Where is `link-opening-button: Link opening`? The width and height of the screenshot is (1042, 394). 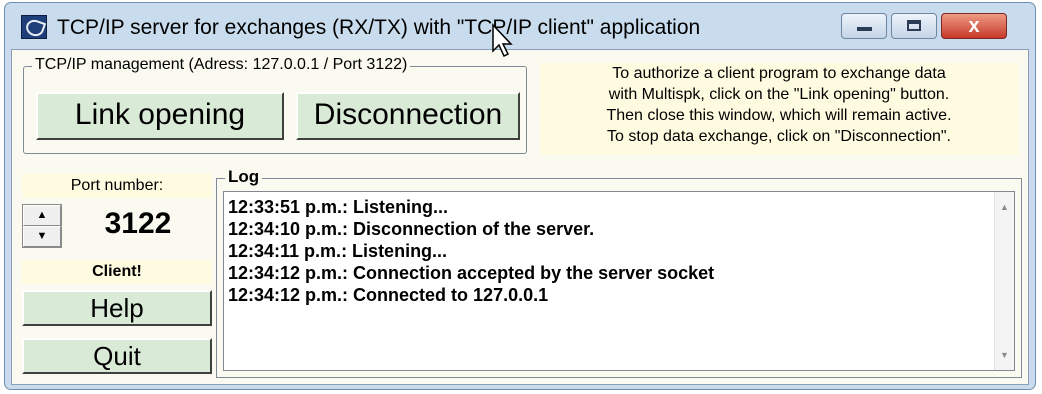 link-opening-button: Link opening is located at coordinates (160, 116).